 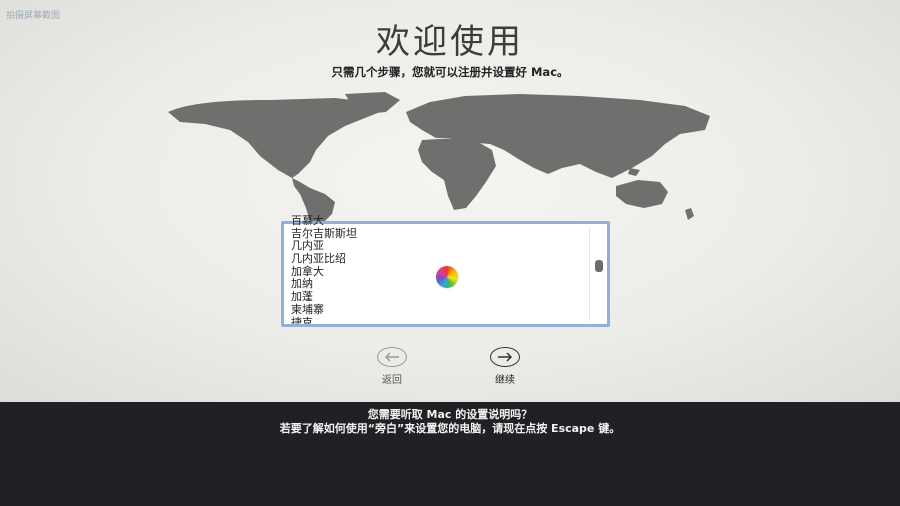 I want to click on list-scrollbar, so click(x=596, y=274).